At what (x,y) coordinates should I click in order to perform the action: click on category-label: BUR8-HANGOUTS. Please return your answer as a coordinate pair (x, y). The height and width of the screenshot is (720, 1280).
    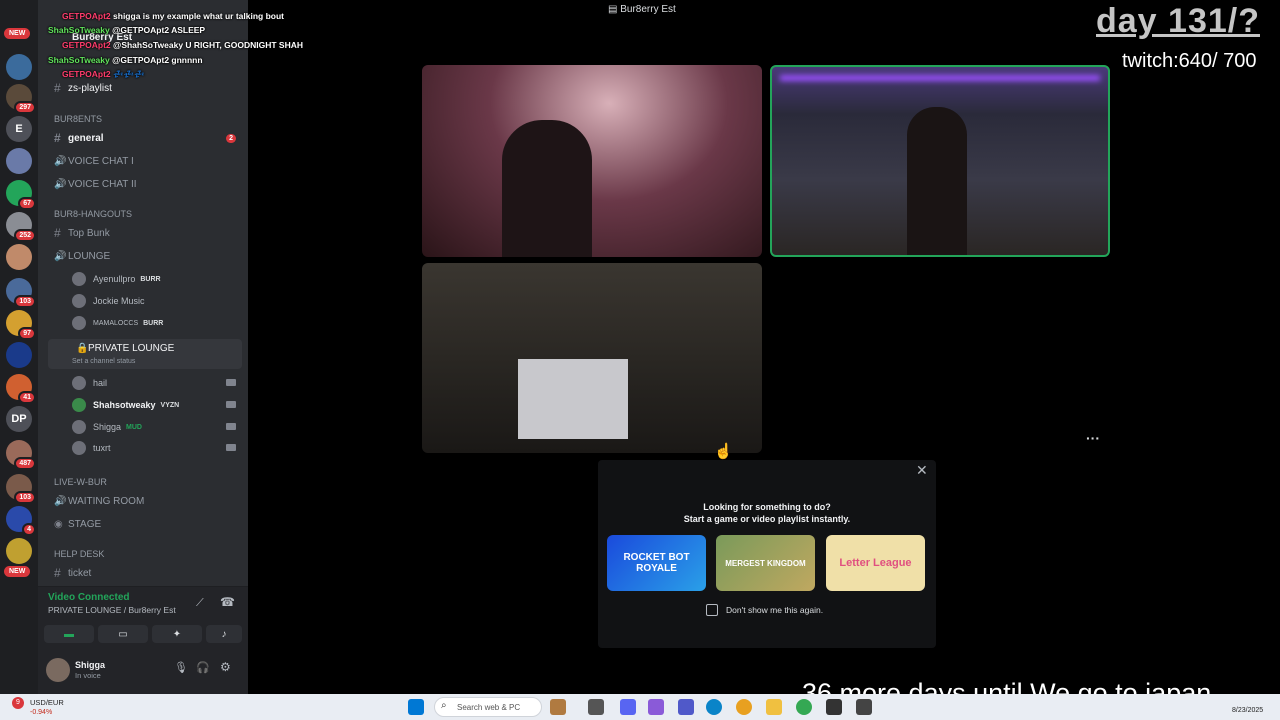
    Looking at the image, I should click on (93, 214).